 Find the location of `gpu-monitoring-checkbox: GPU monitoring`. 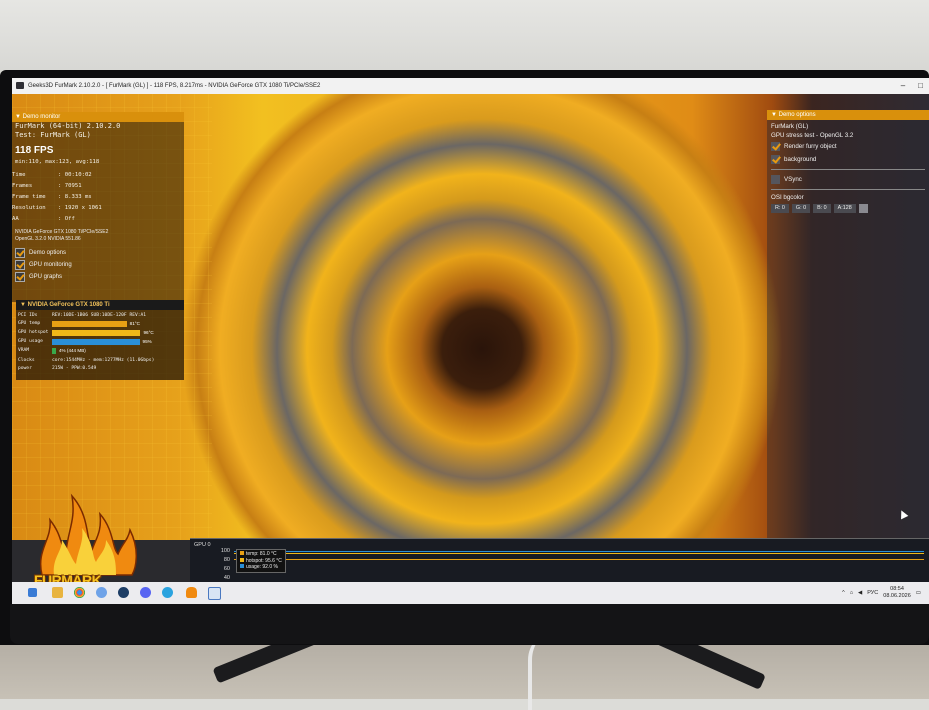

gpu-monitoring-checkbox: GPU monitoring is located at coordinates (98, 265).